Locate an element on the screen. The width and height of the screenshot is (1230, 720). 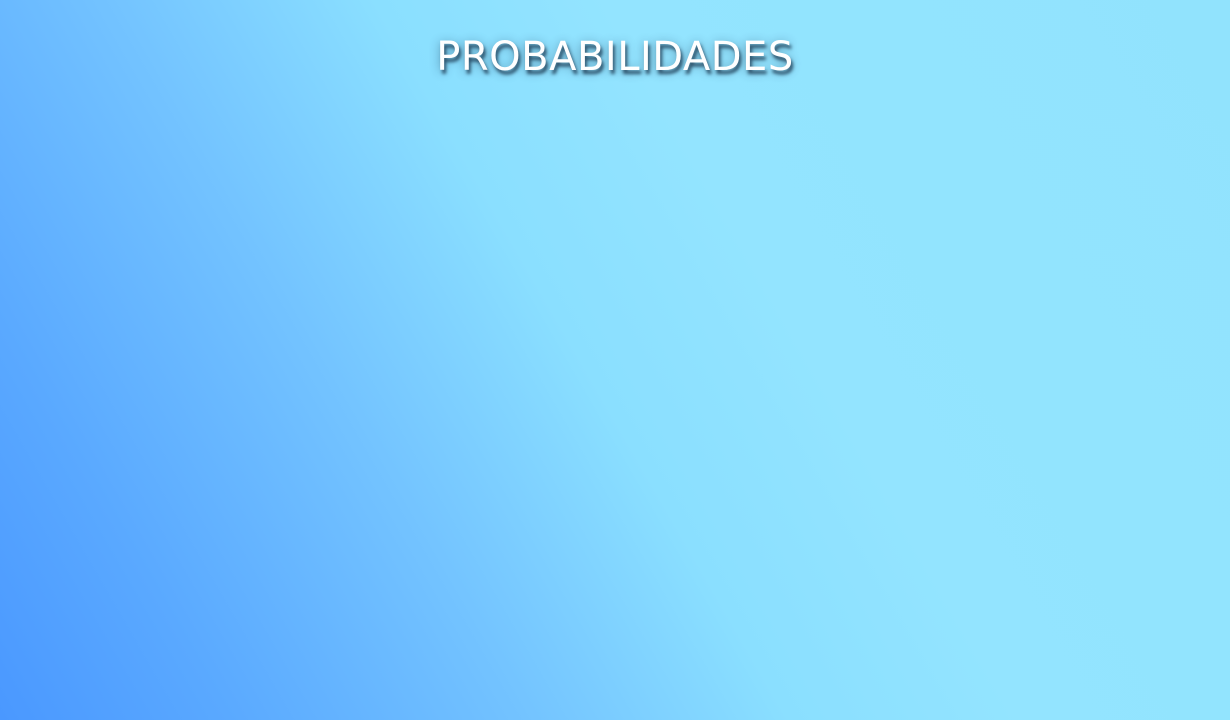
slide-title: PROBABILIDADES is located at coordinates (615, 57).